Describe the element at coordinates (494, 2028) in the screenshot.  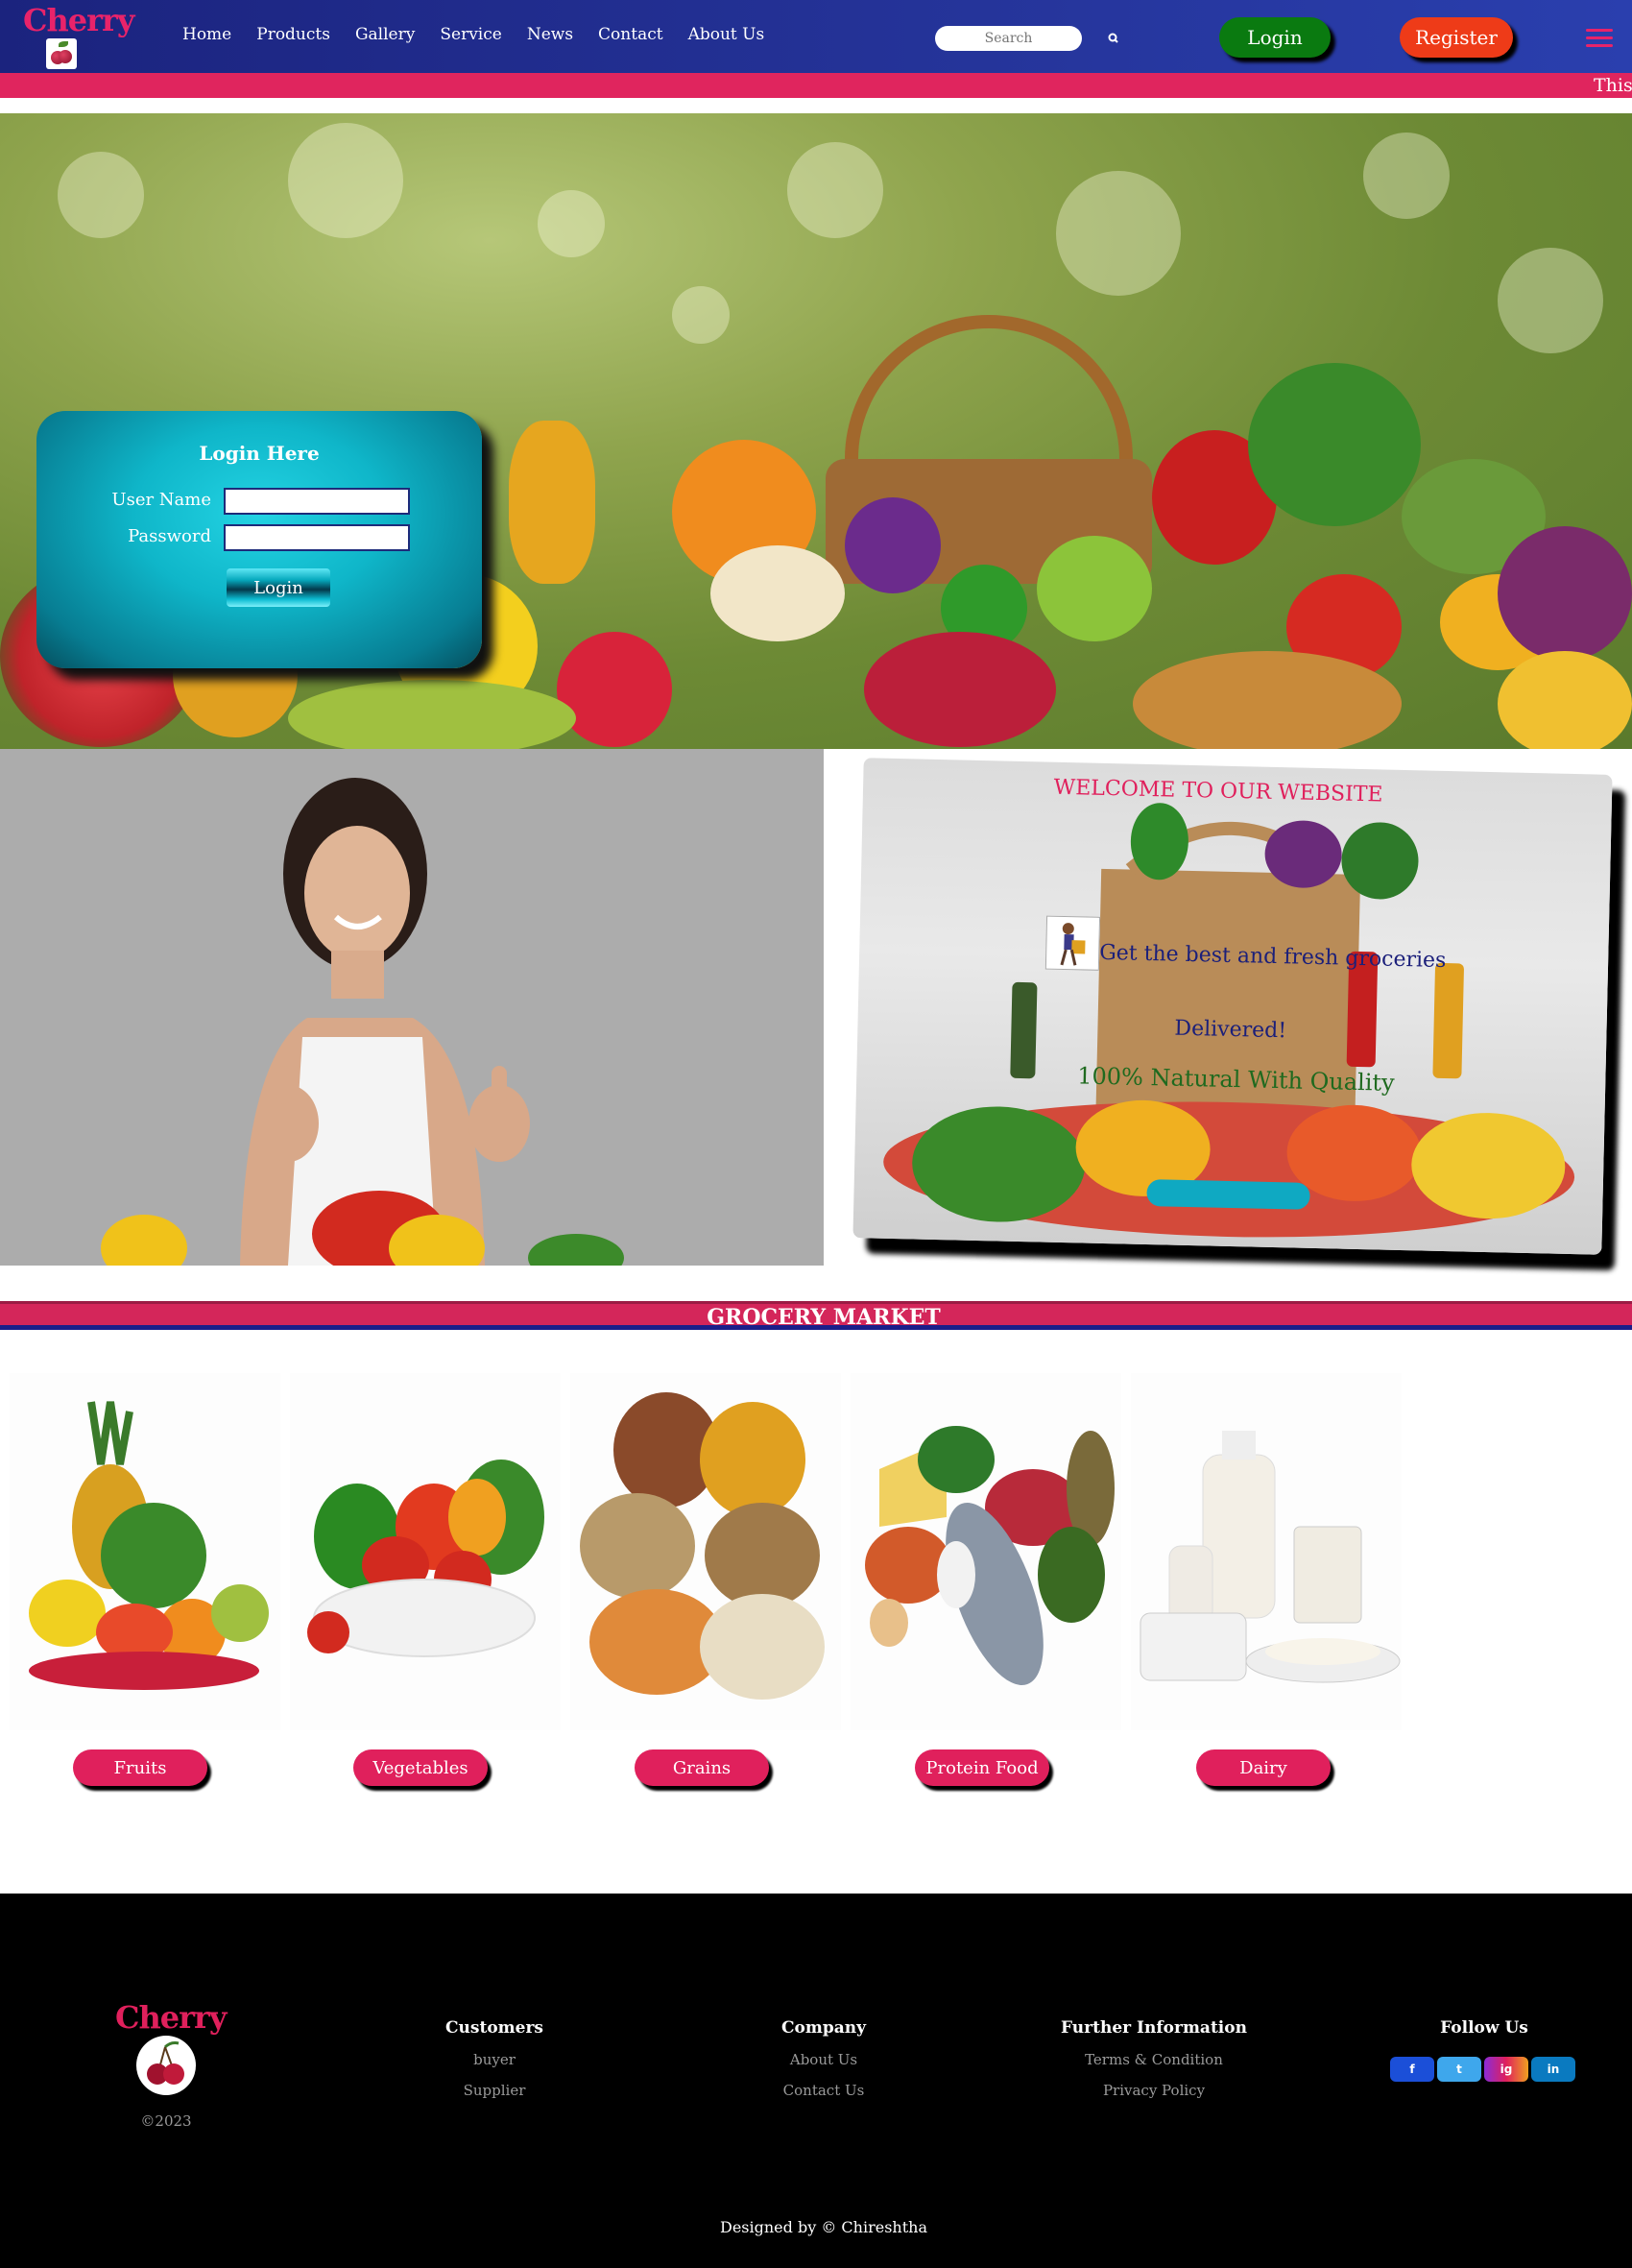
I see `footer-customers-heading: Customers` at that location.